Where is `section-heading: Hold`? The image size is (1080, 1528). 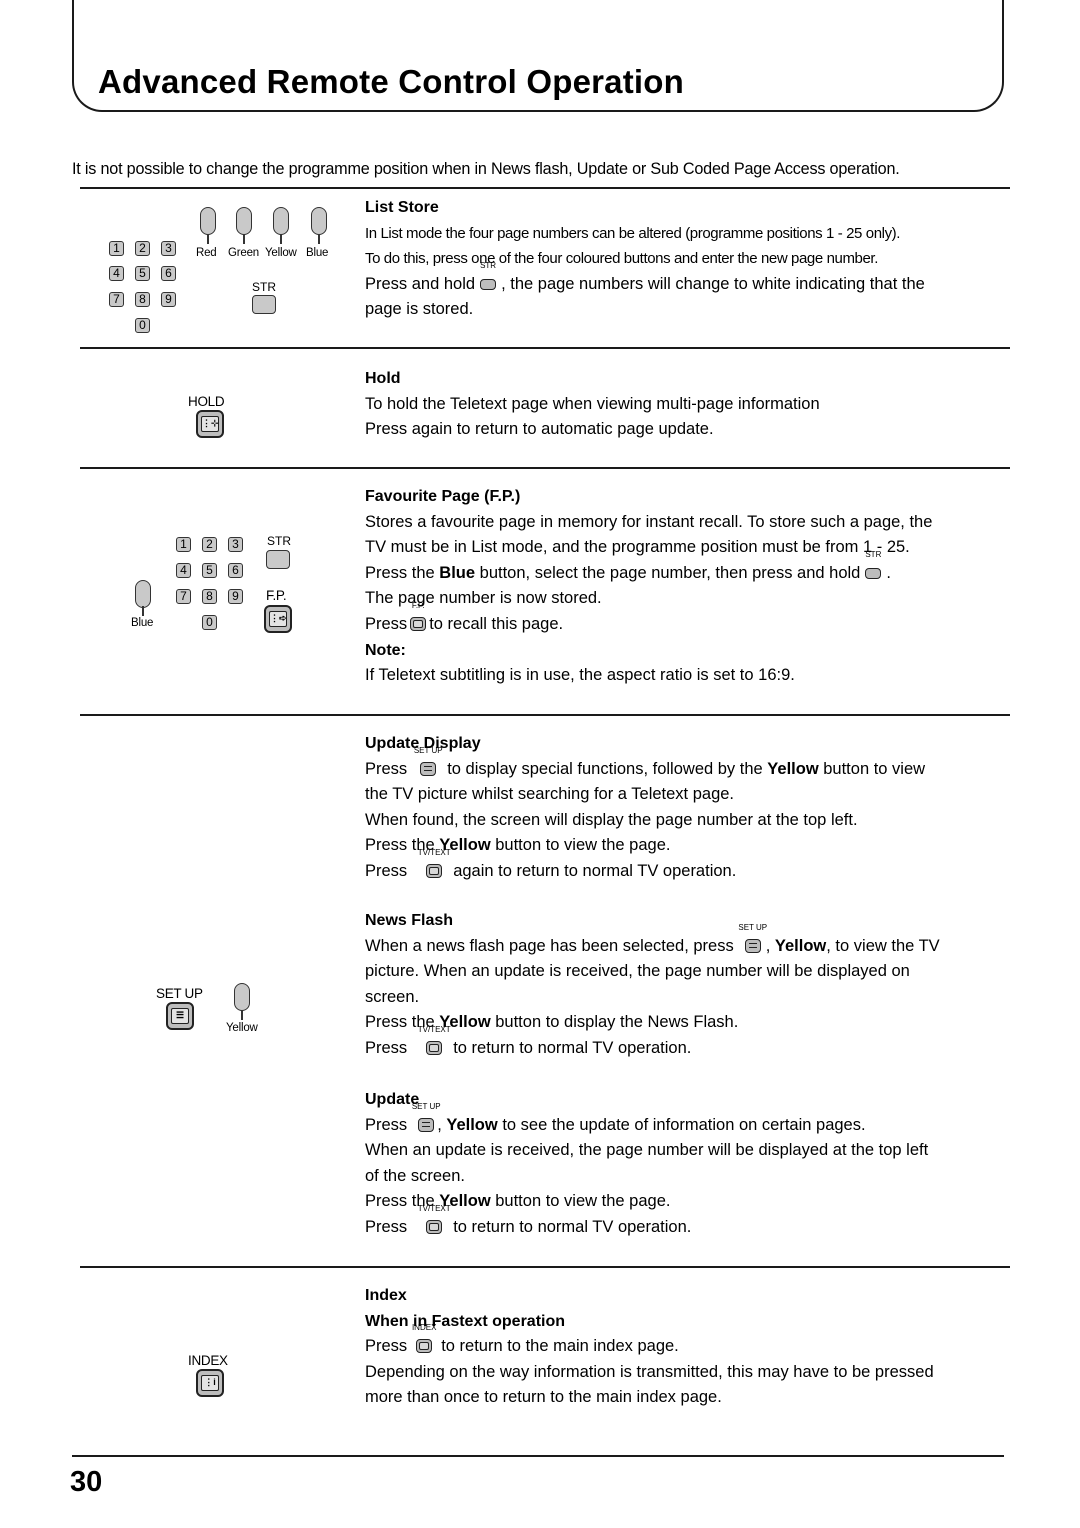 section-heading: Hold is located at coordinates (383, 378).